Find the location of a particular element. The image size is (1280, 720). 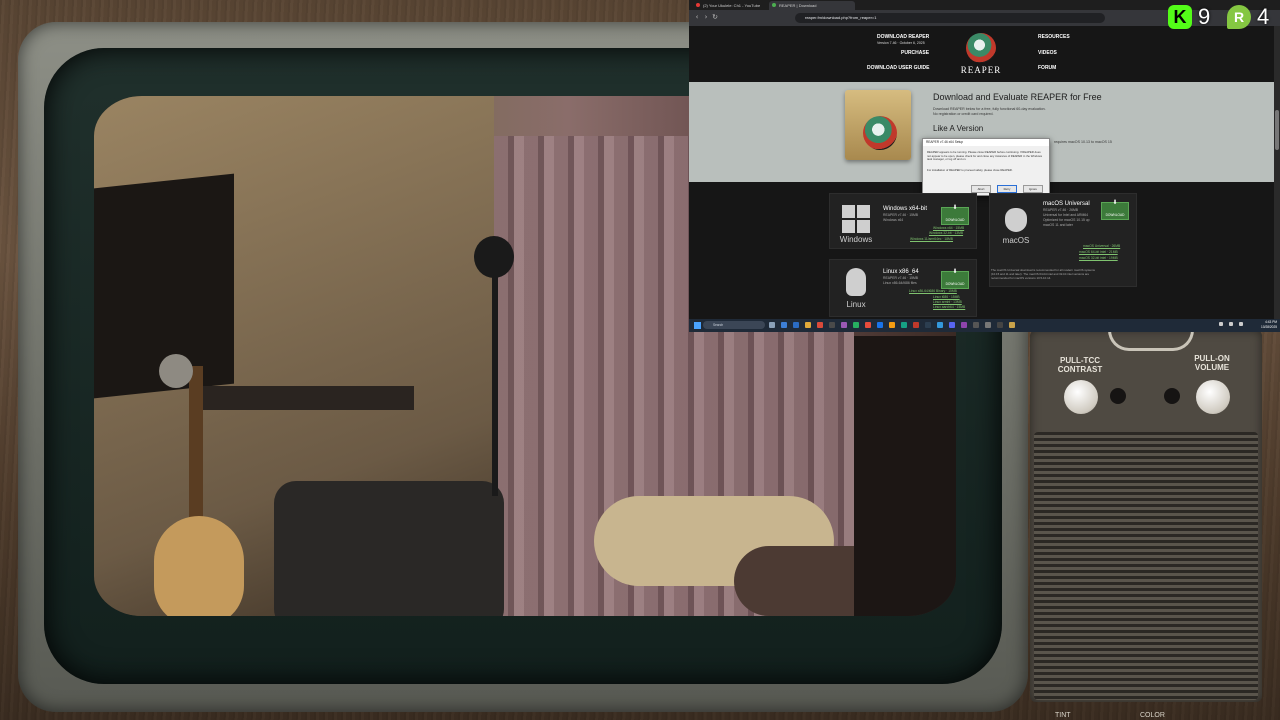

download-link: macOS Universal · 26MB is located at coordinates (1101, 246).